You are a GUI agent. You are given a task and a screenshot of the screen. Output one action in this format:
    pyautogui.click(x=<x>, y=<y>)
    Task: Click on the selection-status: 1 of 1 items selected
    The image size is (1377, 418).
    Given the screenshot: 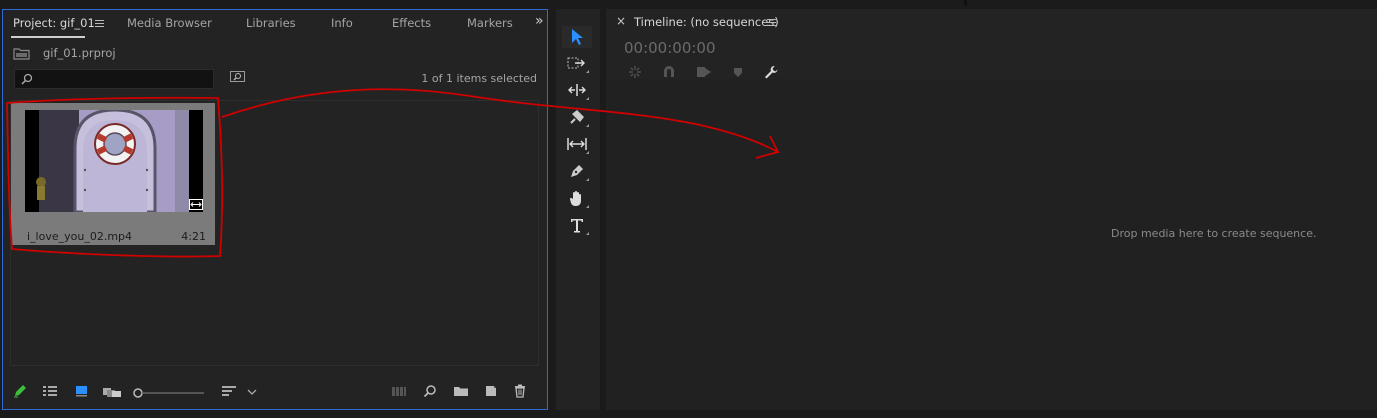 What is the action you would take?
    pyautogui.click(x=479, y=78)
    